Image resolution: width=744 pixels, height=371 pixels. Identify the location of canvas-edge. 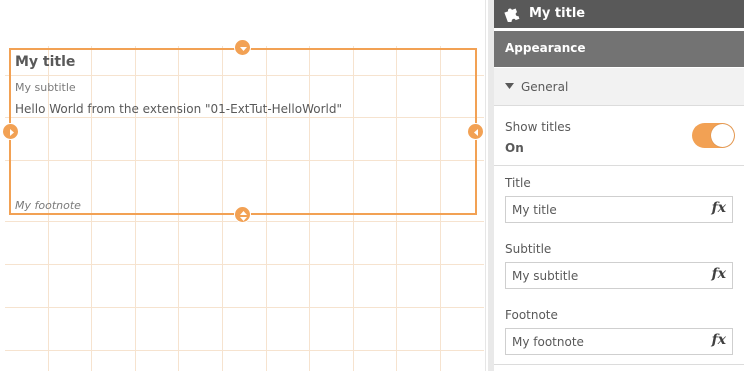
(485, 185).